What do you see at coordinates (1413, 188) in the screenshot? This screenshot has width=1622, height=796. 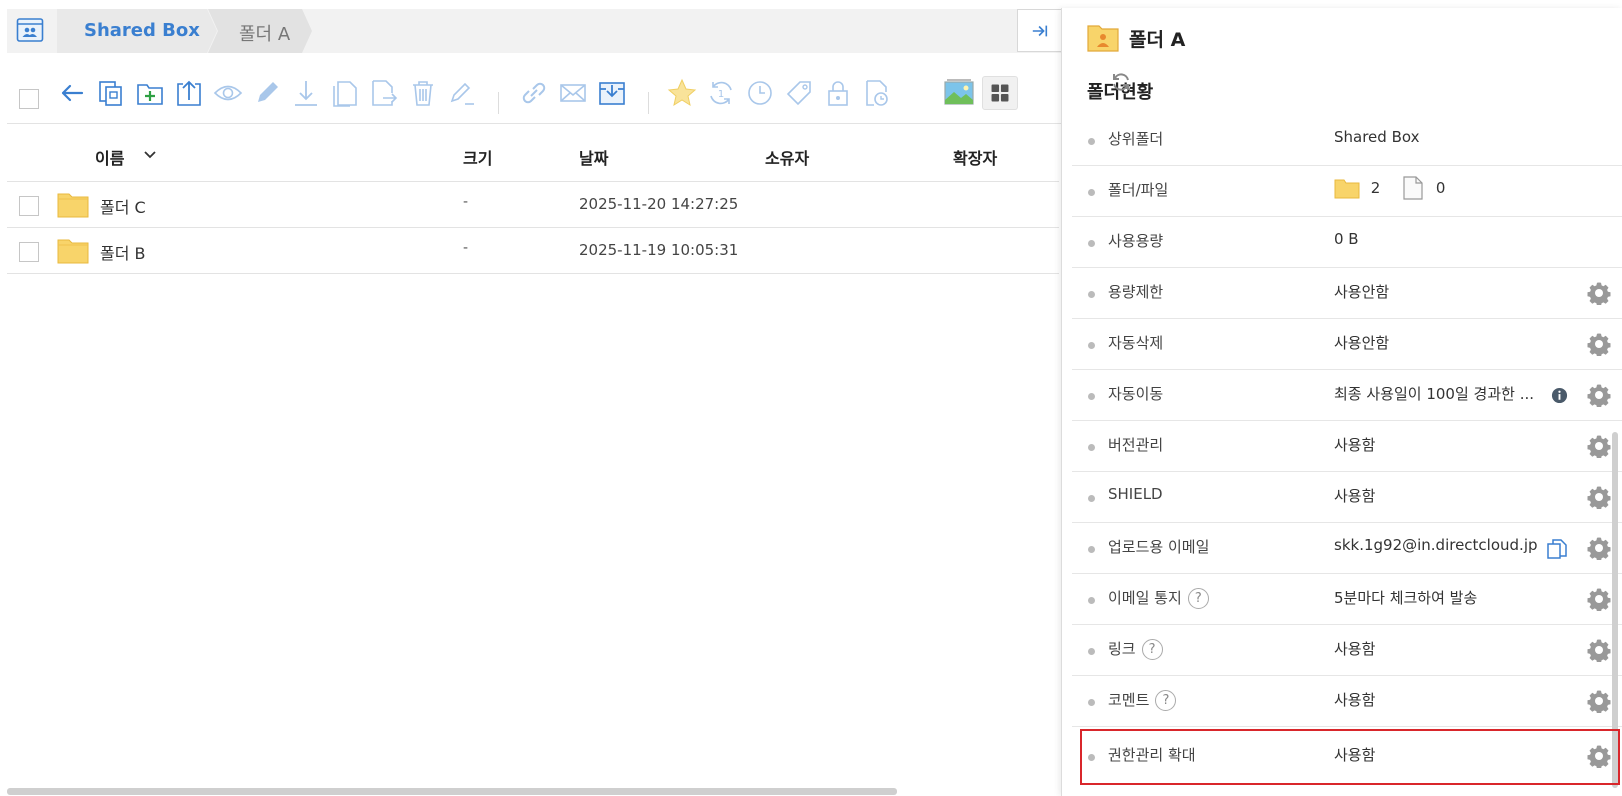 I see `file-icon` at bounding box center [1413, 188].